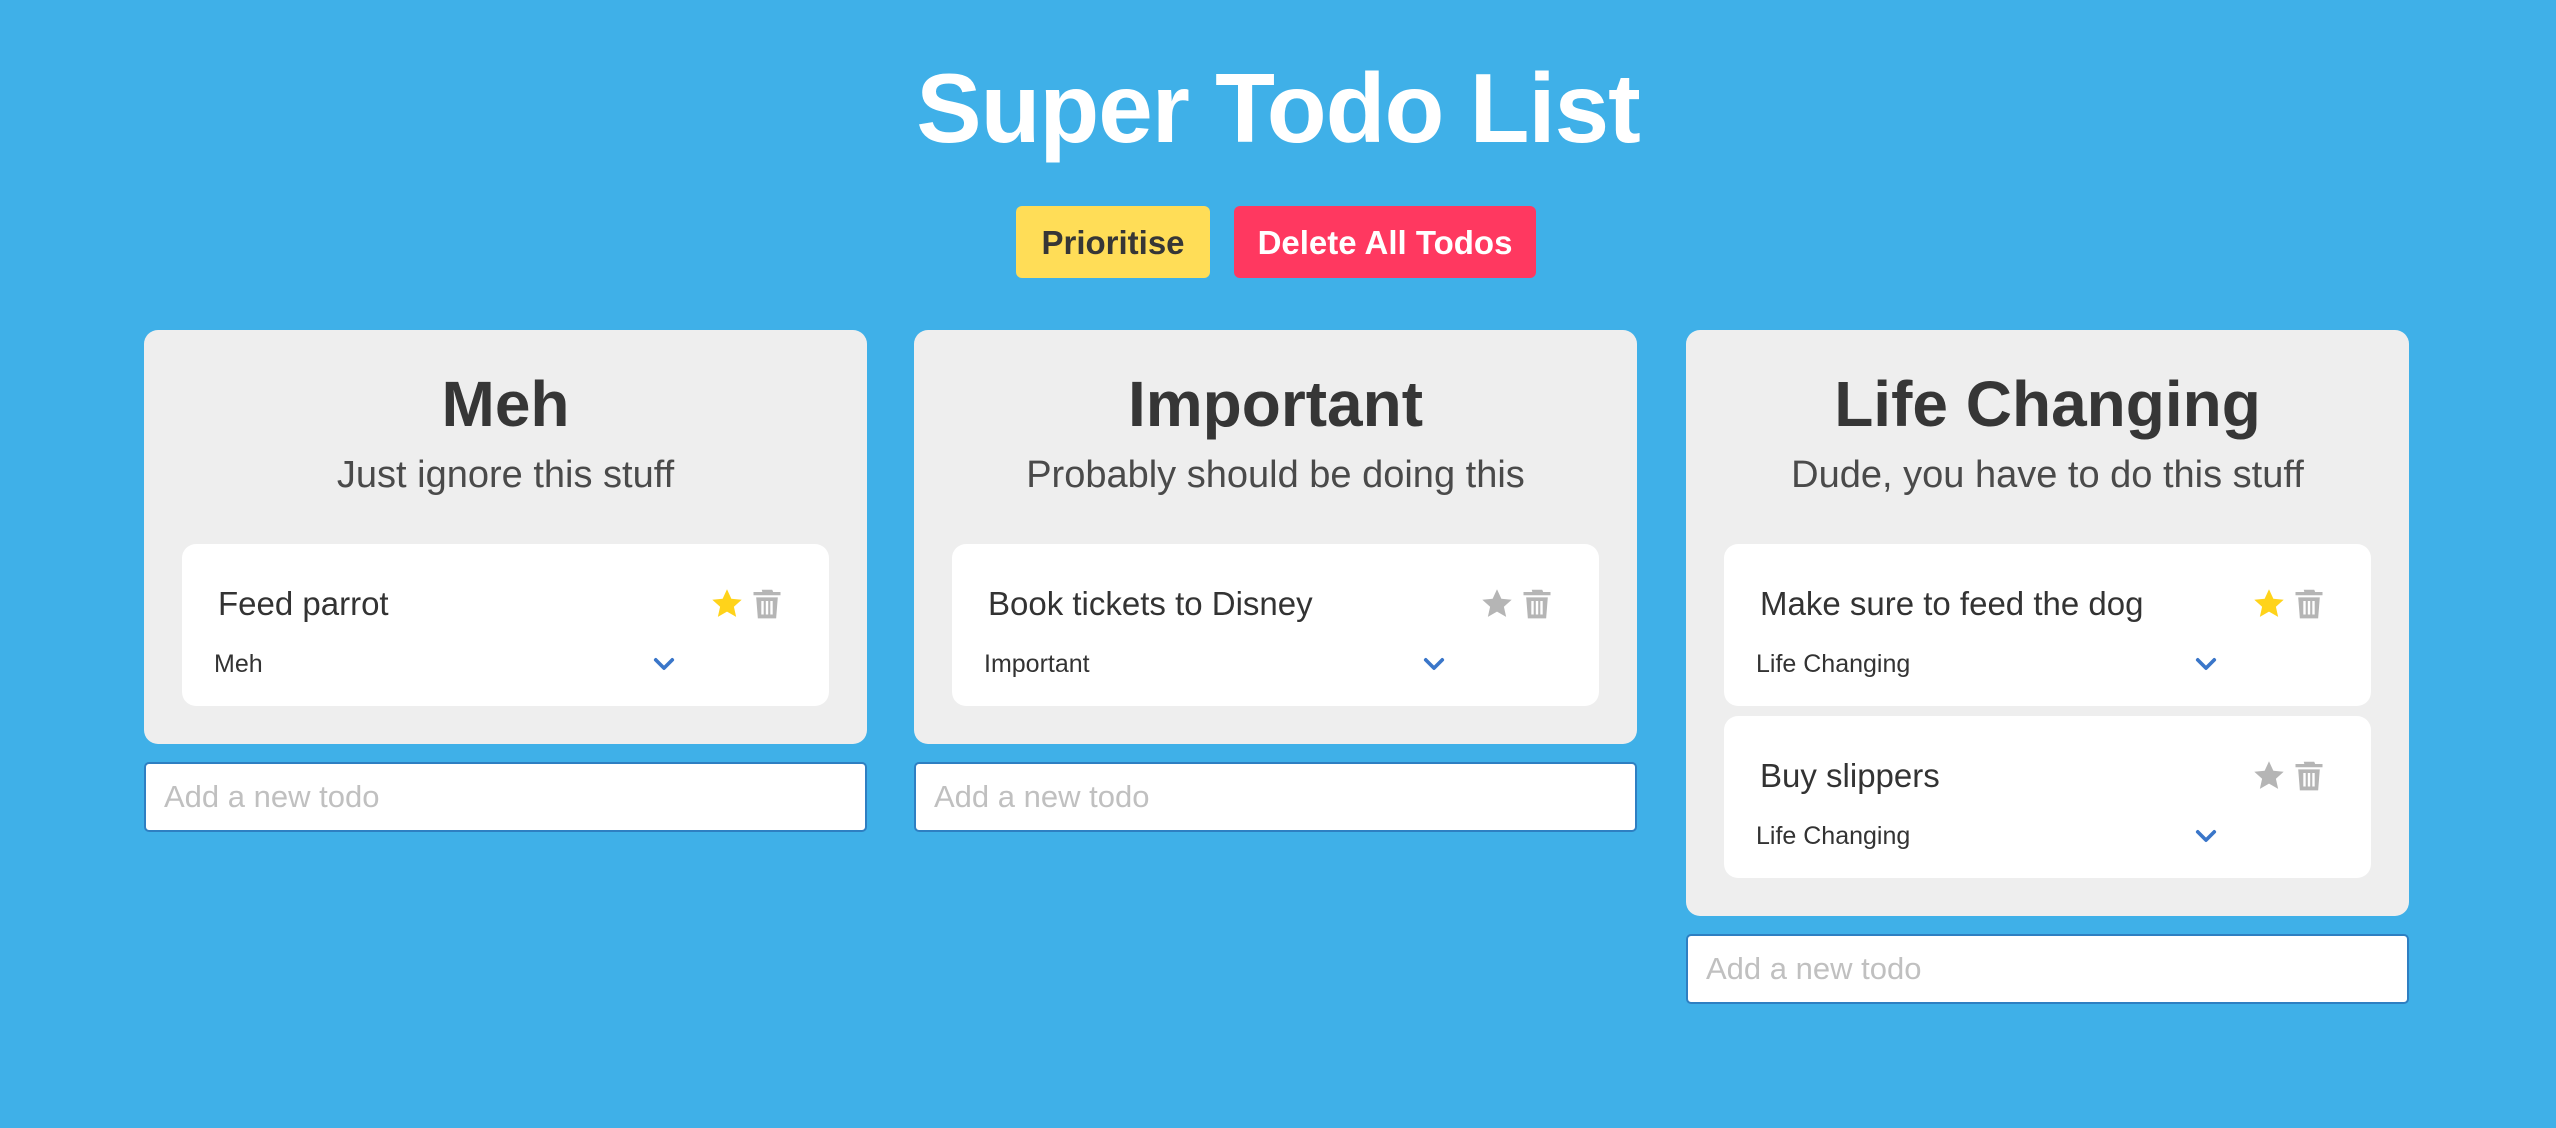 This screenshot has height=1128, width=2556. Describe the element at coordinates (2047, 404) in the screenshot. I see `column-title: Life Changing` at that location.